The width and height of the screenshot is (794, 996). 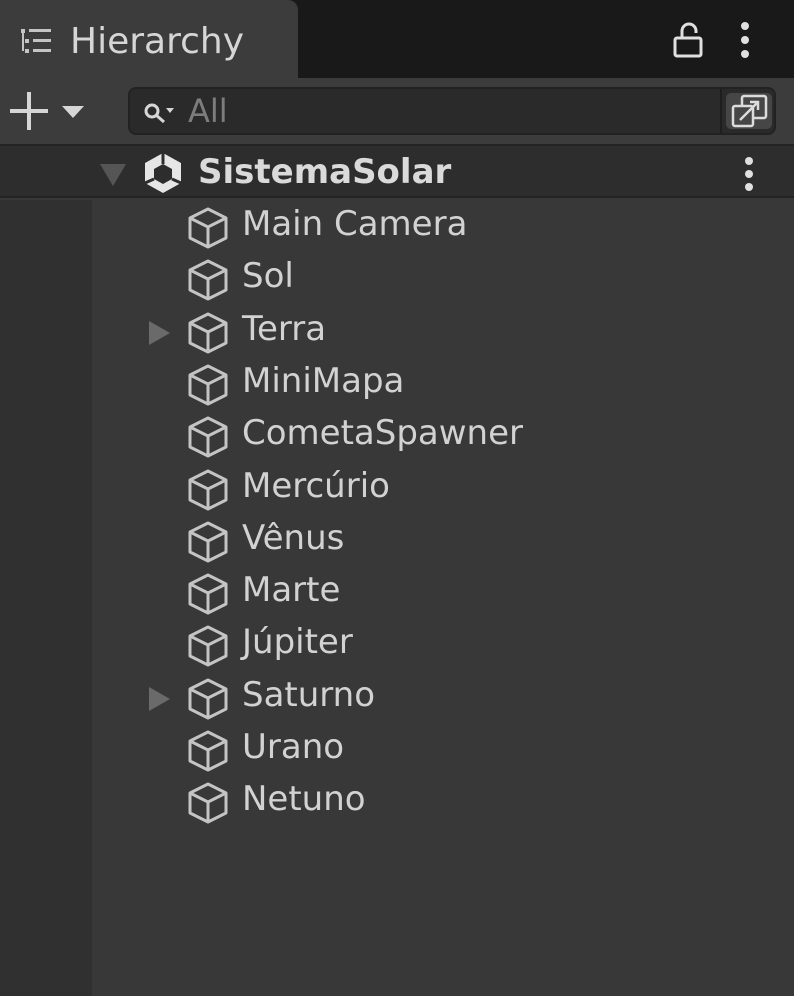 I want to click on hierarchy-item: Júpiter, so click(x=443, y=644).